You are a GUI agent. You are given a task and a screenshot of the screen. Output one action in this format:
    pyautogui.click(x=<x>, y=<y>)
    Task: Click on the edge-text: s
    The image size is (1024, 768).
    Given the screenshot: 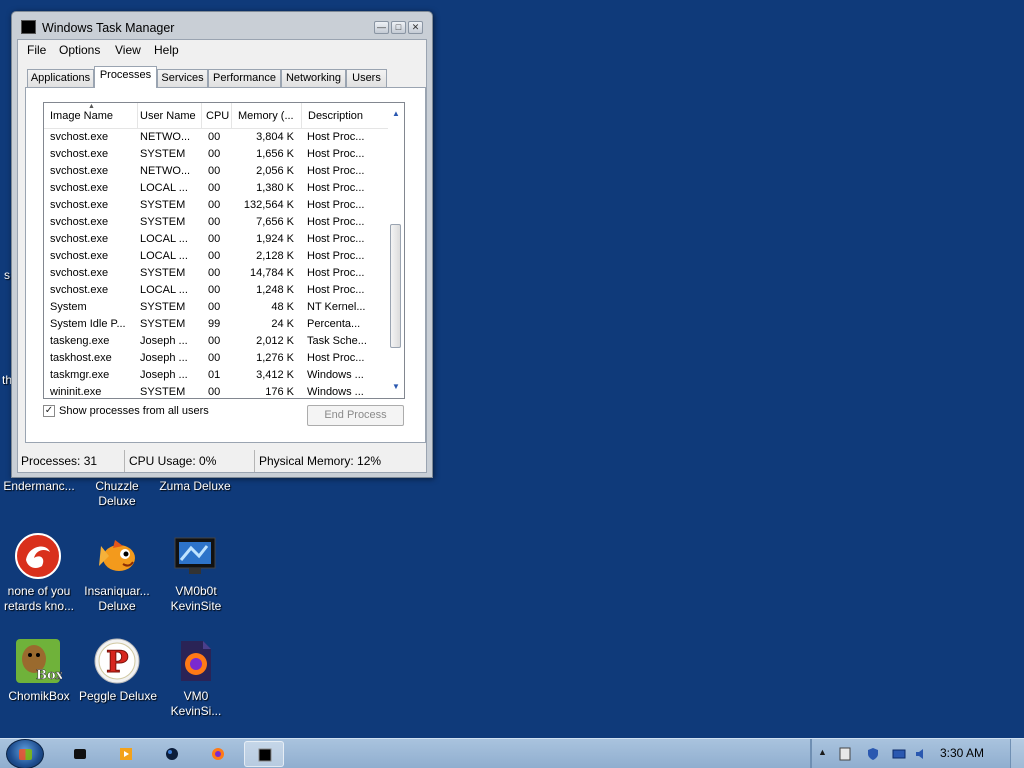 What is the action you would take?
    pyautogui.click(x=7, y=275)
    